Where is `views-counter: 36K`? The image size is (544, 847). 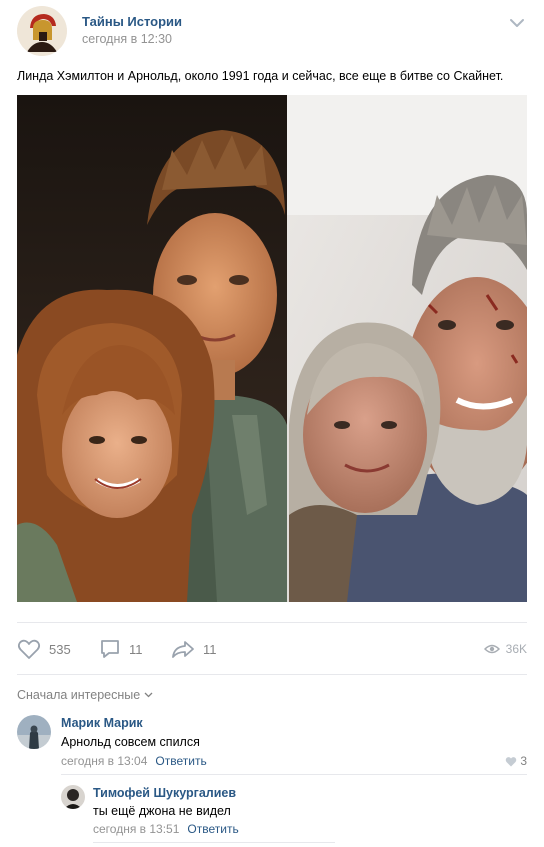 views-counter: 36K is located at coordinates (505, 649).